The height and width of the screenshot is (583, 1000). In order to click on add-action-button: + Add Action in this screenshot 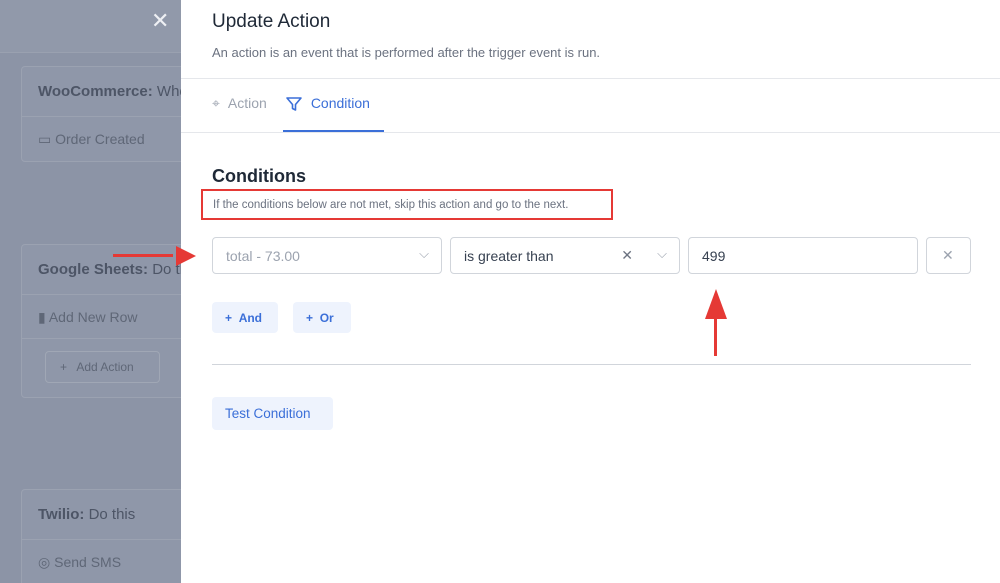, I will do `click(102, 367)`.